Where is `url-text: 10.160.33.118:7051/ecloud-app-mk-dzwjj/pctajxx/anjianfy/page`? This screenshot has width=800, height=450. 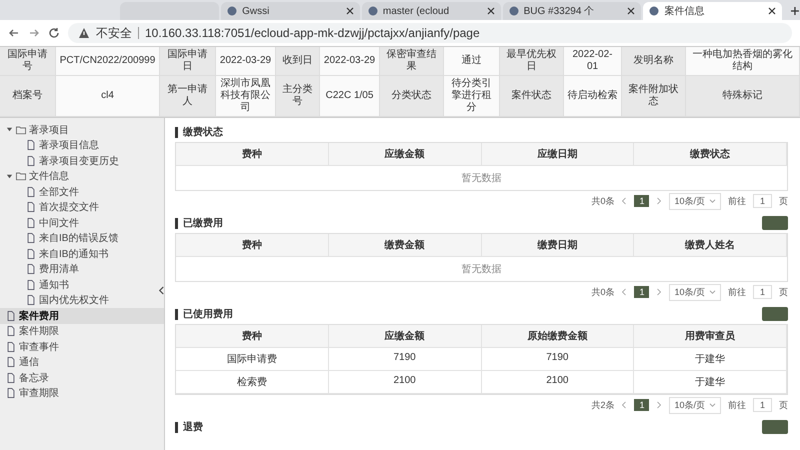
url-text: 10.160.33.118:7051/ecloud-app-mk-dzwjj/pctajxx/anjianfy/page is located at coordinates (312, 33).